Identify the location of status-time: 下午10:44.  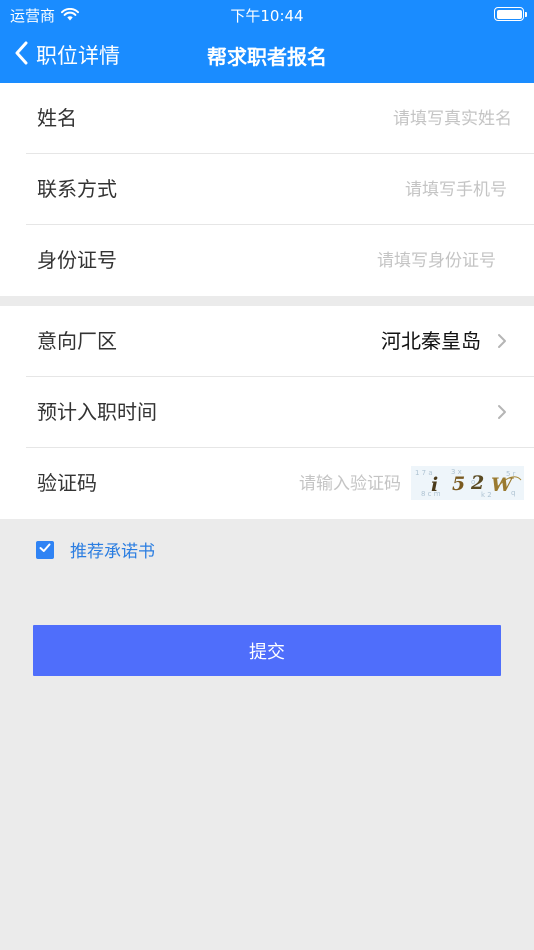
(267, 16).